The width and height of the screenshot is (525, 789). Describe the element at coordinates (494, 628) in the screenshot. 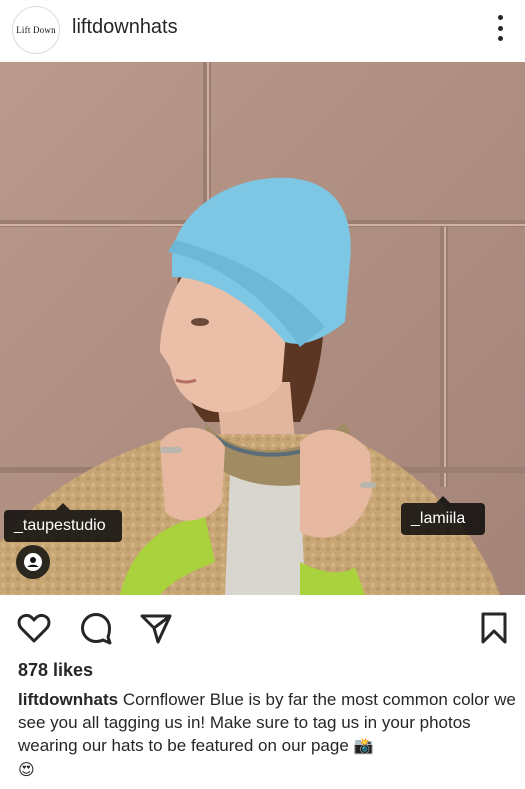

I see `bookmark-icon` at that location.